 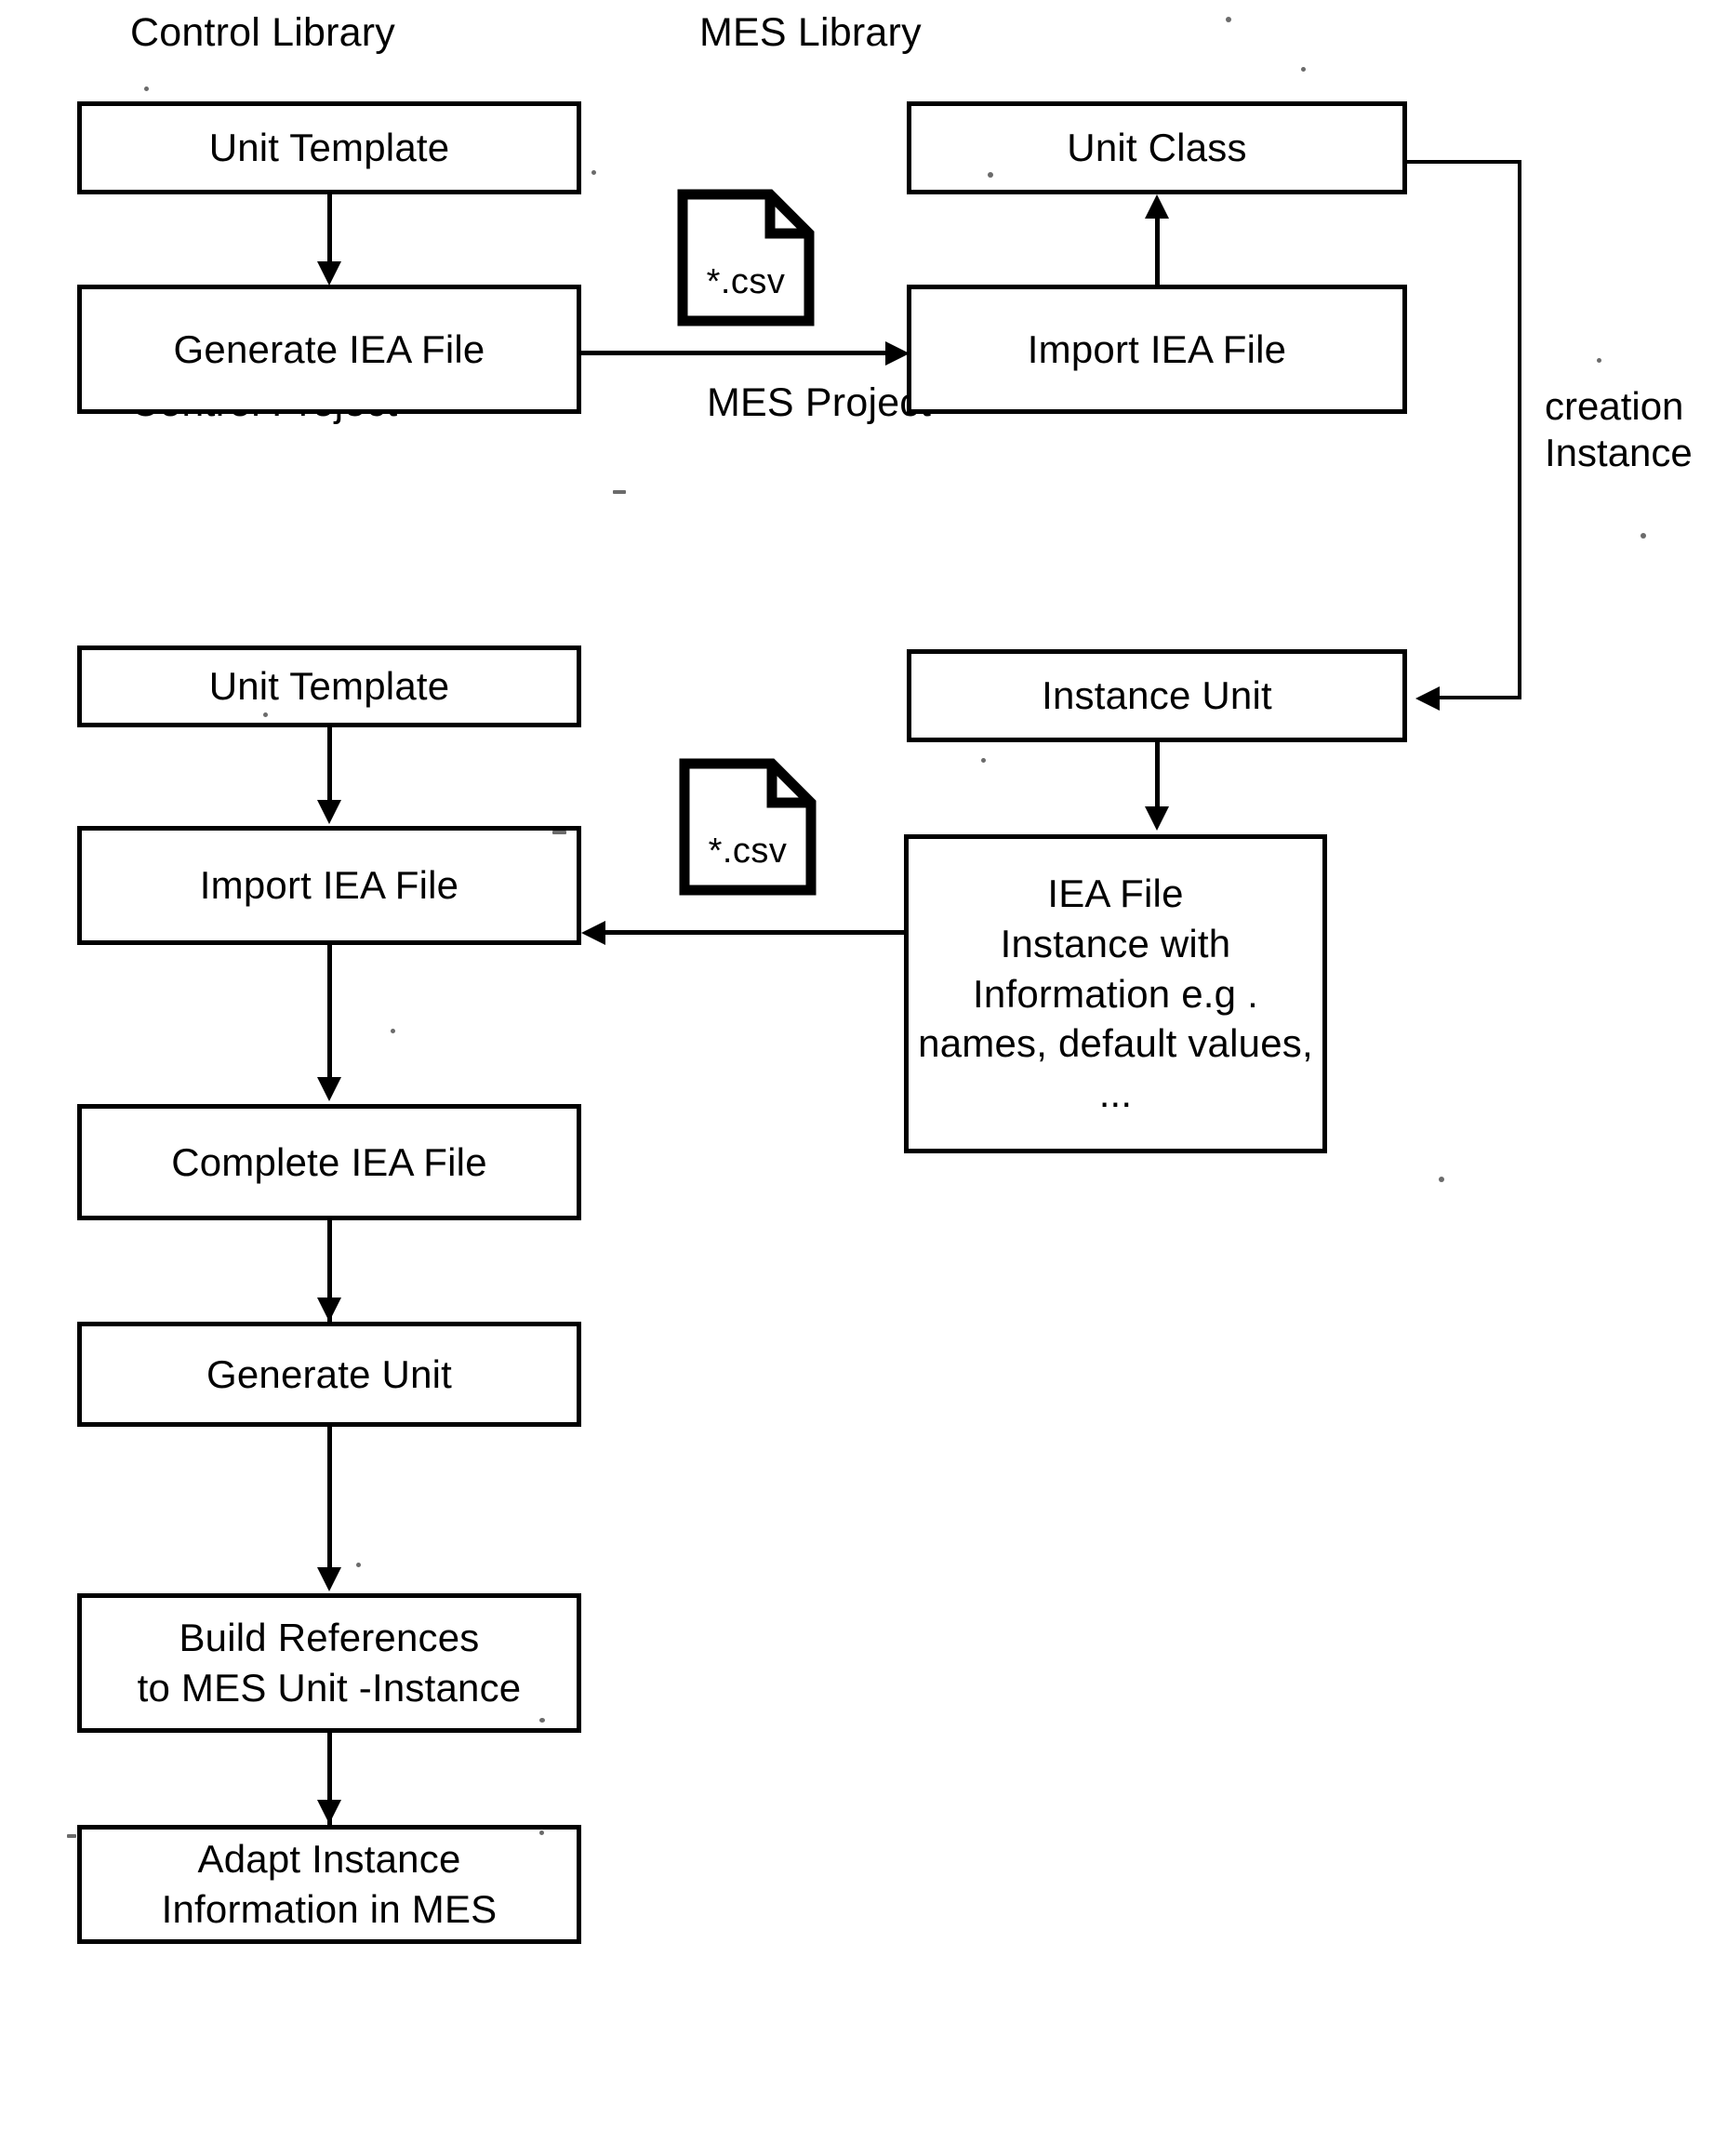 What do you see at coordinates (329, 1497) in the screenshot?
I see `connector-generate-unit-to-build-refs` at bounding box center [329, 1497].